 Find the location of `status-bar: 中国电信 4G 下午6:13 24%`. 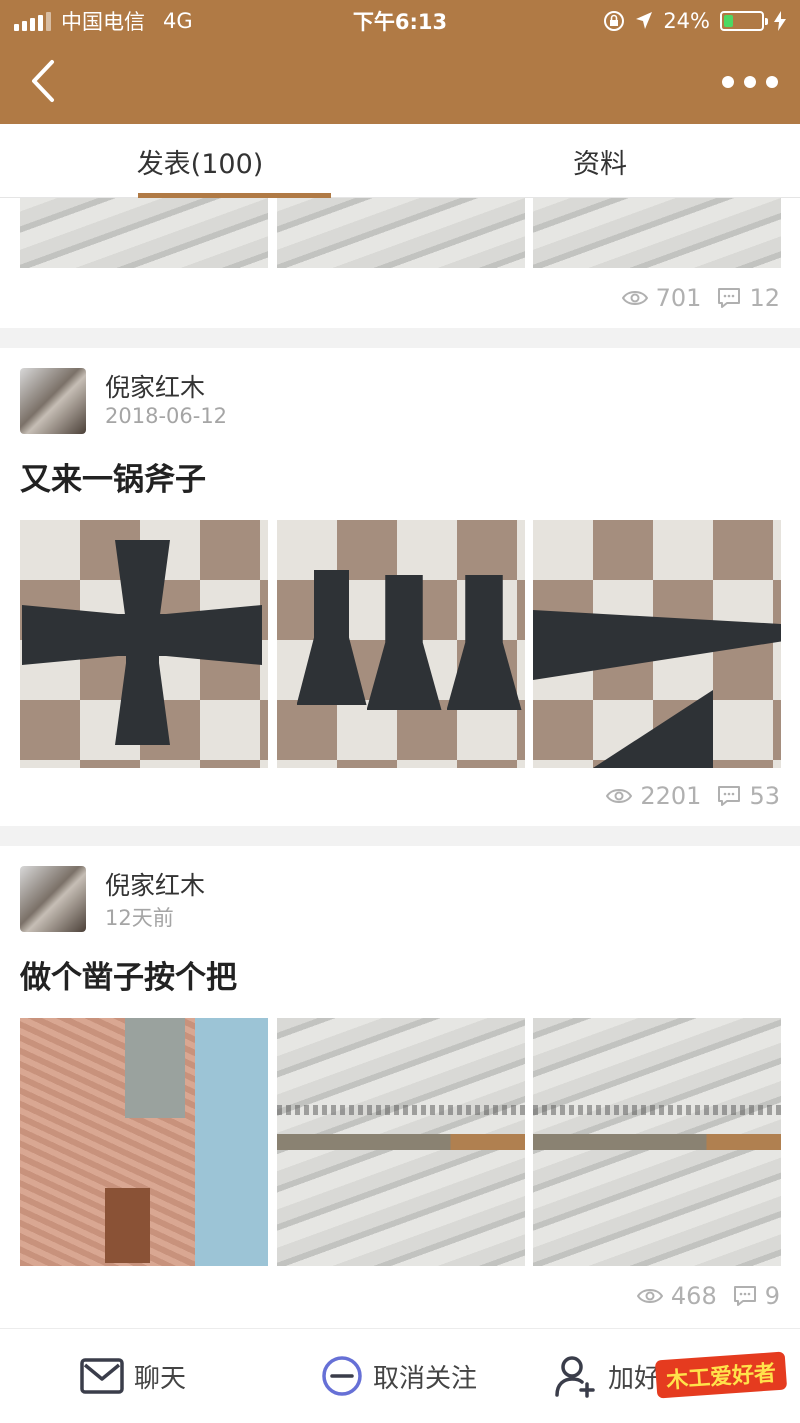

status-bar: 中国电信 4G 下午6:13 24% is located at coordinates (400, 21).